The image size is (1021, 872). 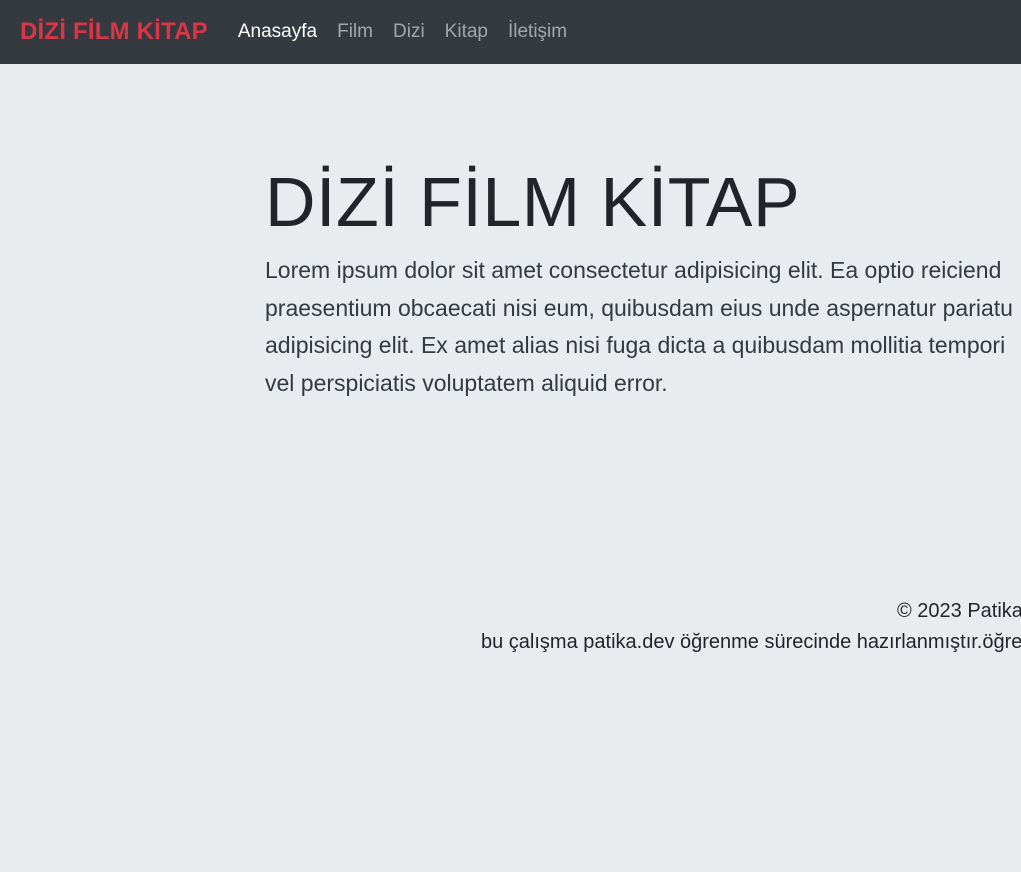 I want to click on nav-link-iletisim: İletişim, so click(x=537, y=32).